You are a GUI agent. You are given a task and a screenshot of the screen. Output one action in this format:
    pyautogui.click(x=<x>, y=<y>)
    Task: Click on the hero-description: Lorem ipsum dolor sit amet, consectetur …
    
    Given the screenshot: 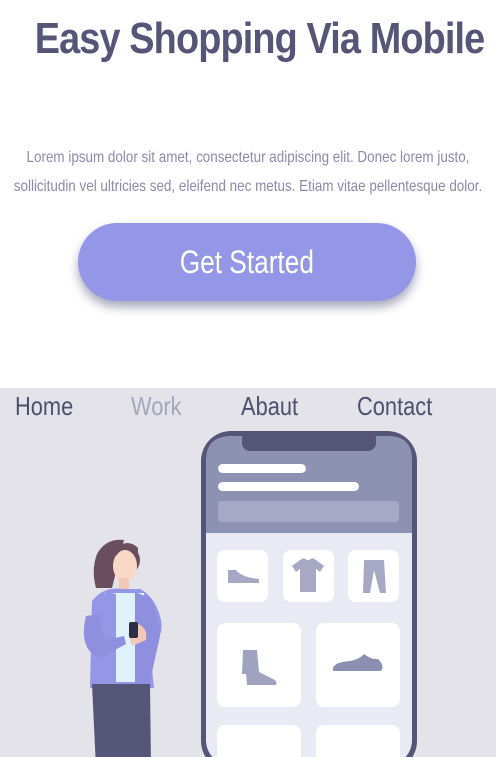 What is the action you would take?
    pyautogui.click(x=248, y=172)
    